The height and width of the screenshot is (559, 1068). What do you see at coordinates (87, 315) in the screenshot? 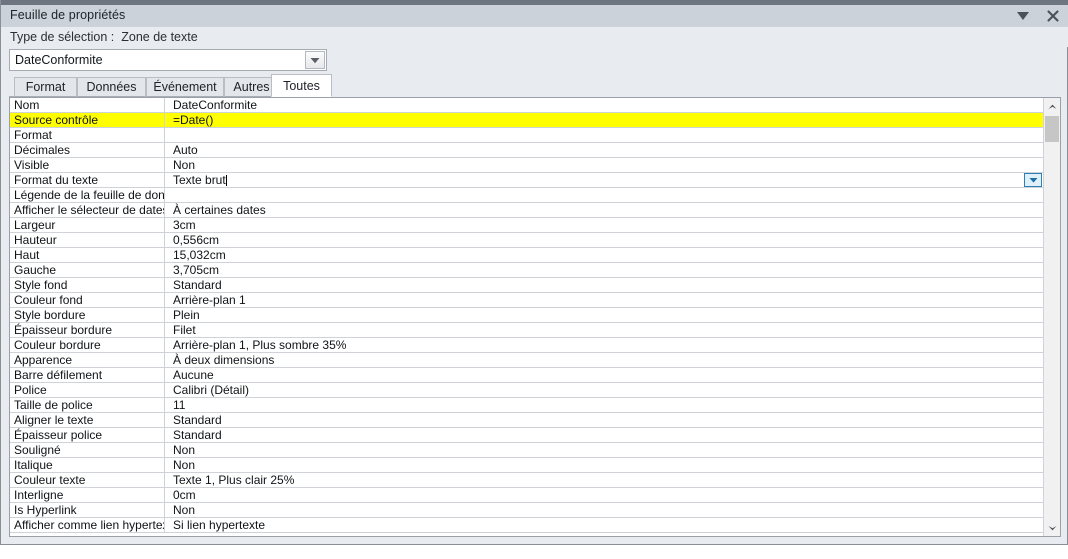
I see `property-label: Style bordure` at bounding box center [87, 315].